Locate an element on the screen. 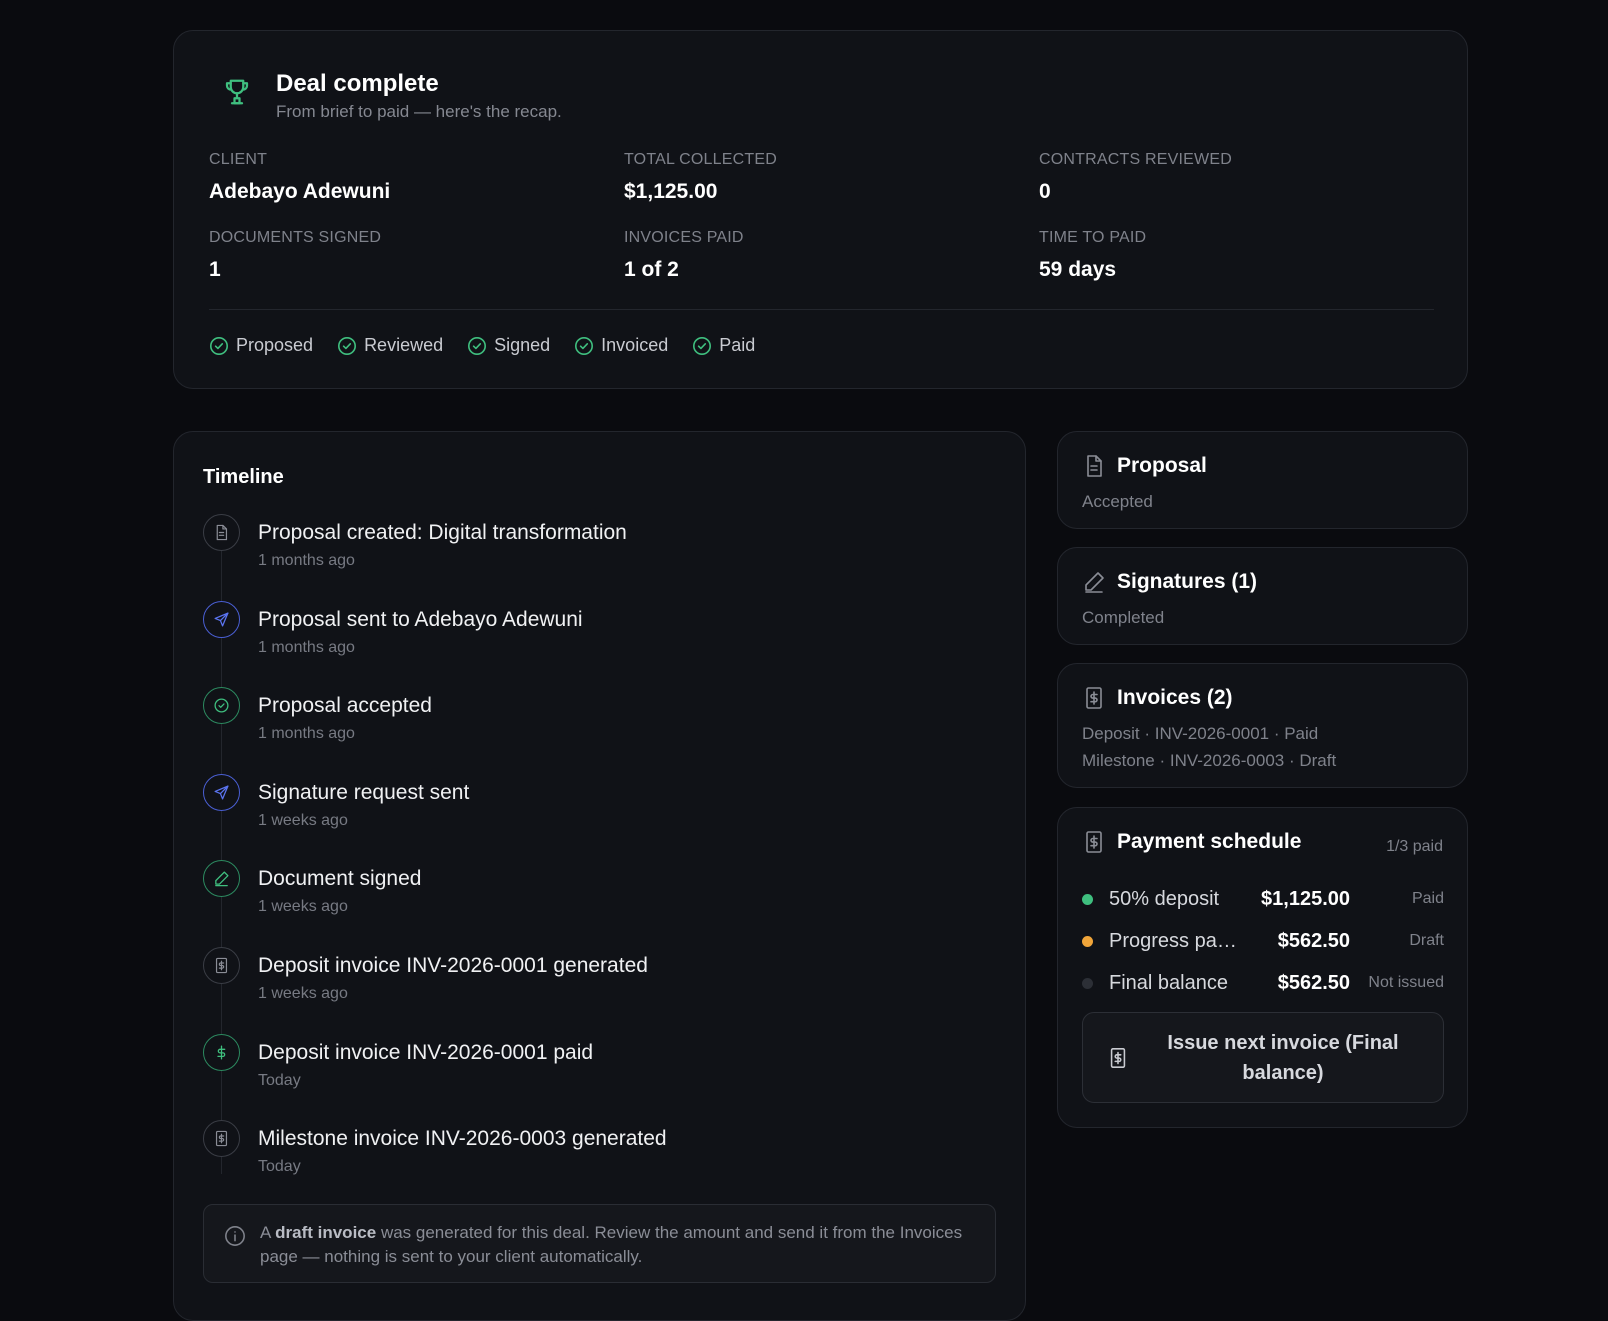  timeline-event-text: Document signed is located at coordinates (340, 879).